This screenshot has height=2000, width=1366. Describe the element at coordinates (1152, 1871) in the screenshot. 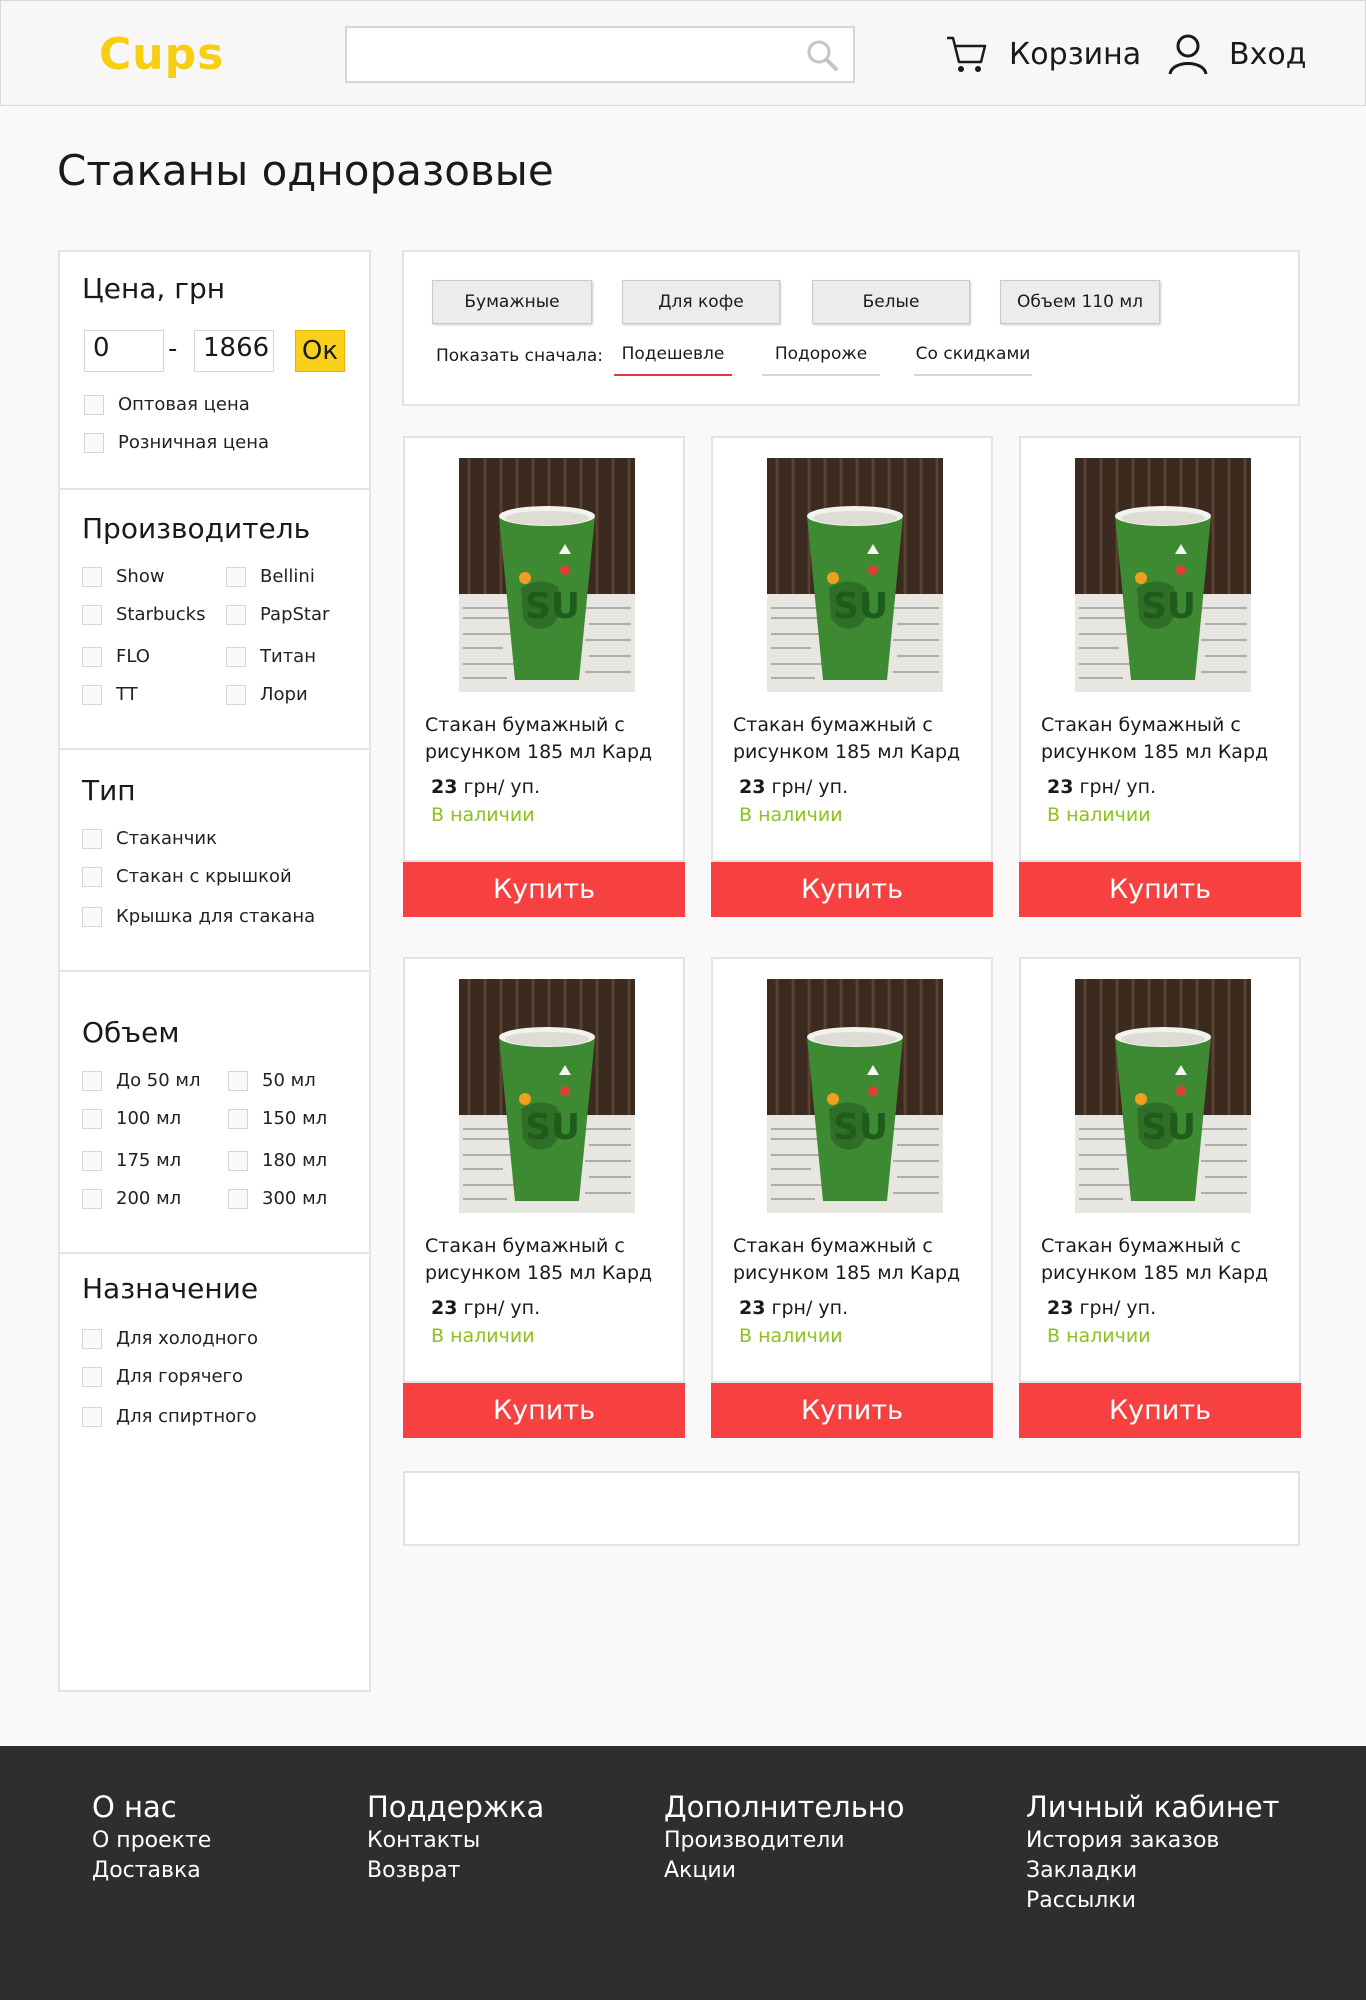

I see `footer-link-bookmarks: Закладки` at that location.